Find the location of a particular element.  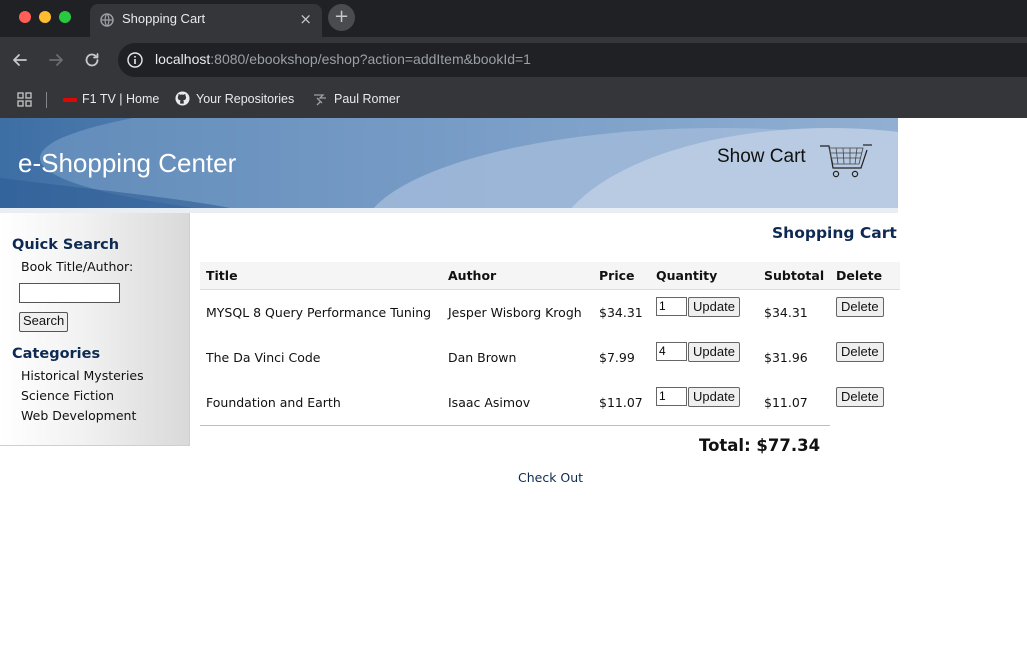

new-tab-button: + is located at coordinates (341, 17).